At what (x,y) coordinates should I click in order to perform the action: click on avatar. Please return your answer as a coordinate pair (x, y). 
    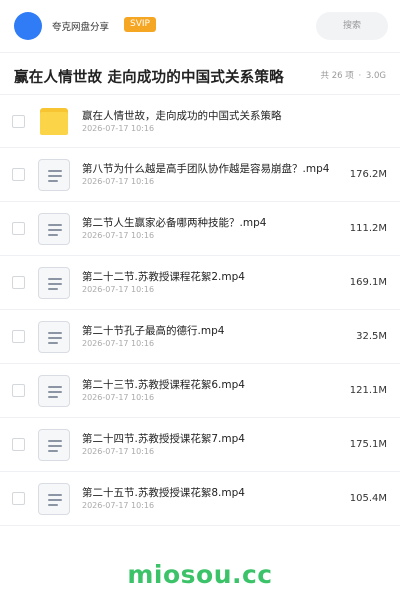
    Looking at the image, I should click on (28, 26).